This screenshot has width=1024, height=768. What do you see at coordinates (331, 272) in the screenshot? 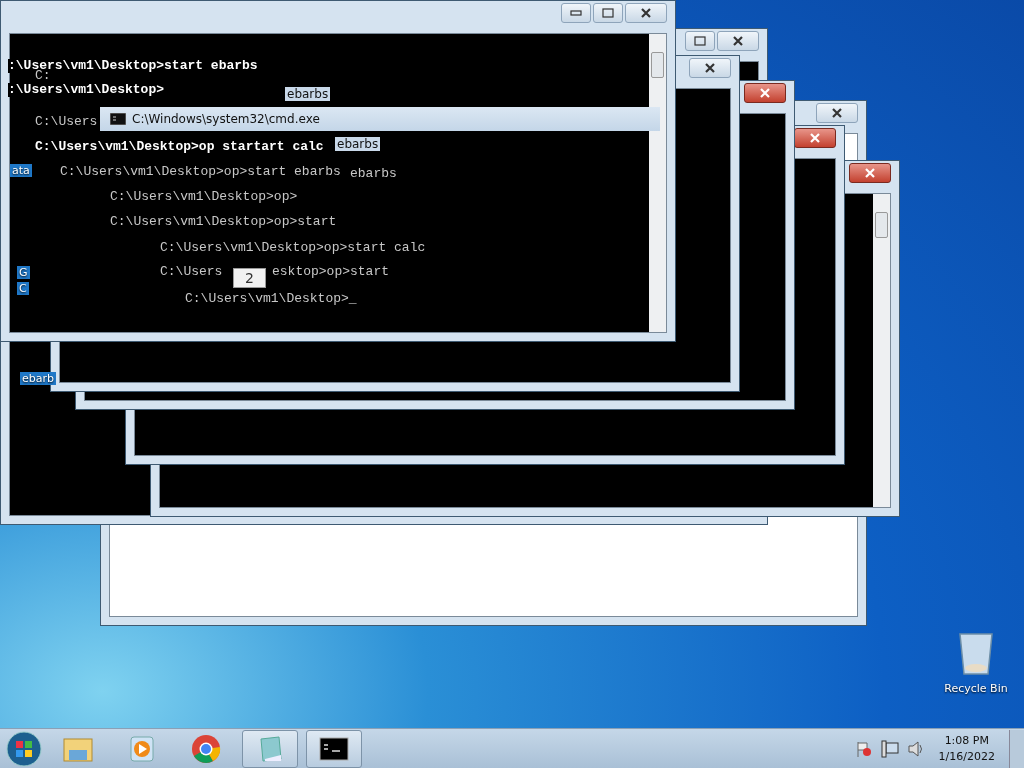
I see `console-line: esktop>op>start` at bounding box center [331, 272].